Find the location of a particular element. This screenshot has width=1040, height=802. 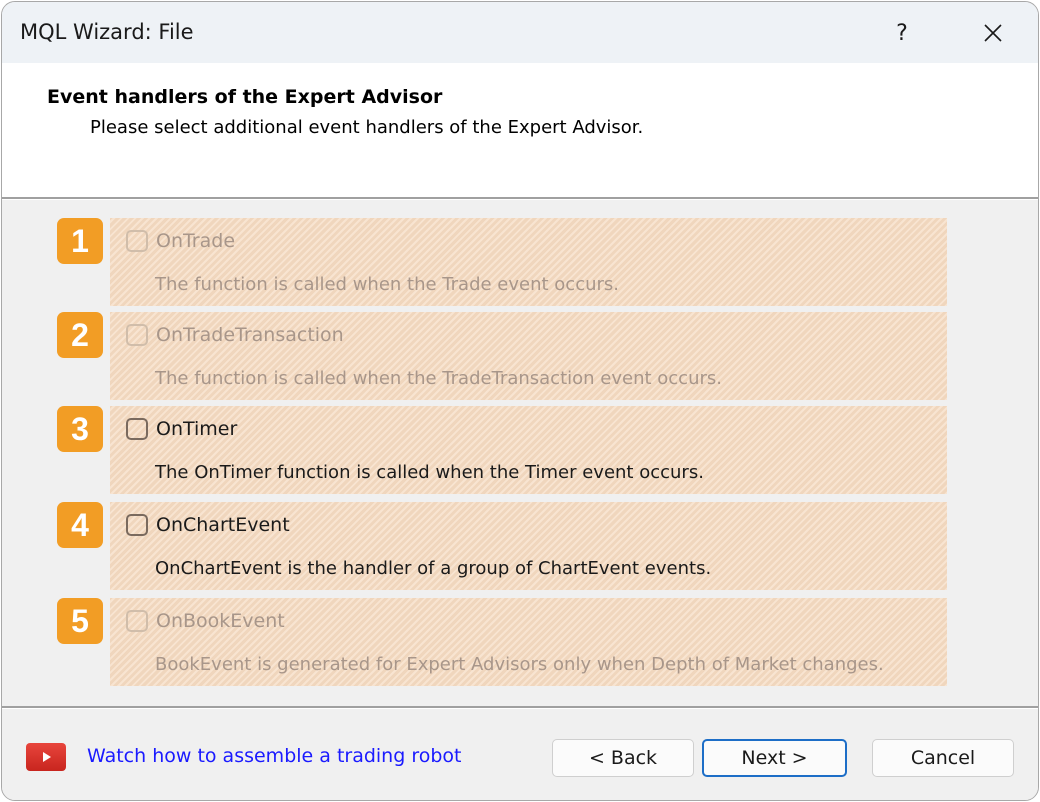

youtube-play-icon is located at coordinates (46, 757).